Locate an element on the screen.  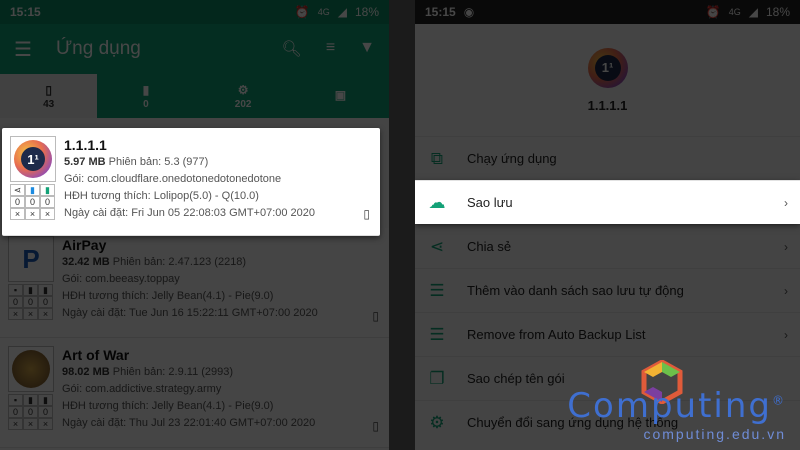
tab-system-apps: ⚙ 202 is located at coordinates (243, 96).